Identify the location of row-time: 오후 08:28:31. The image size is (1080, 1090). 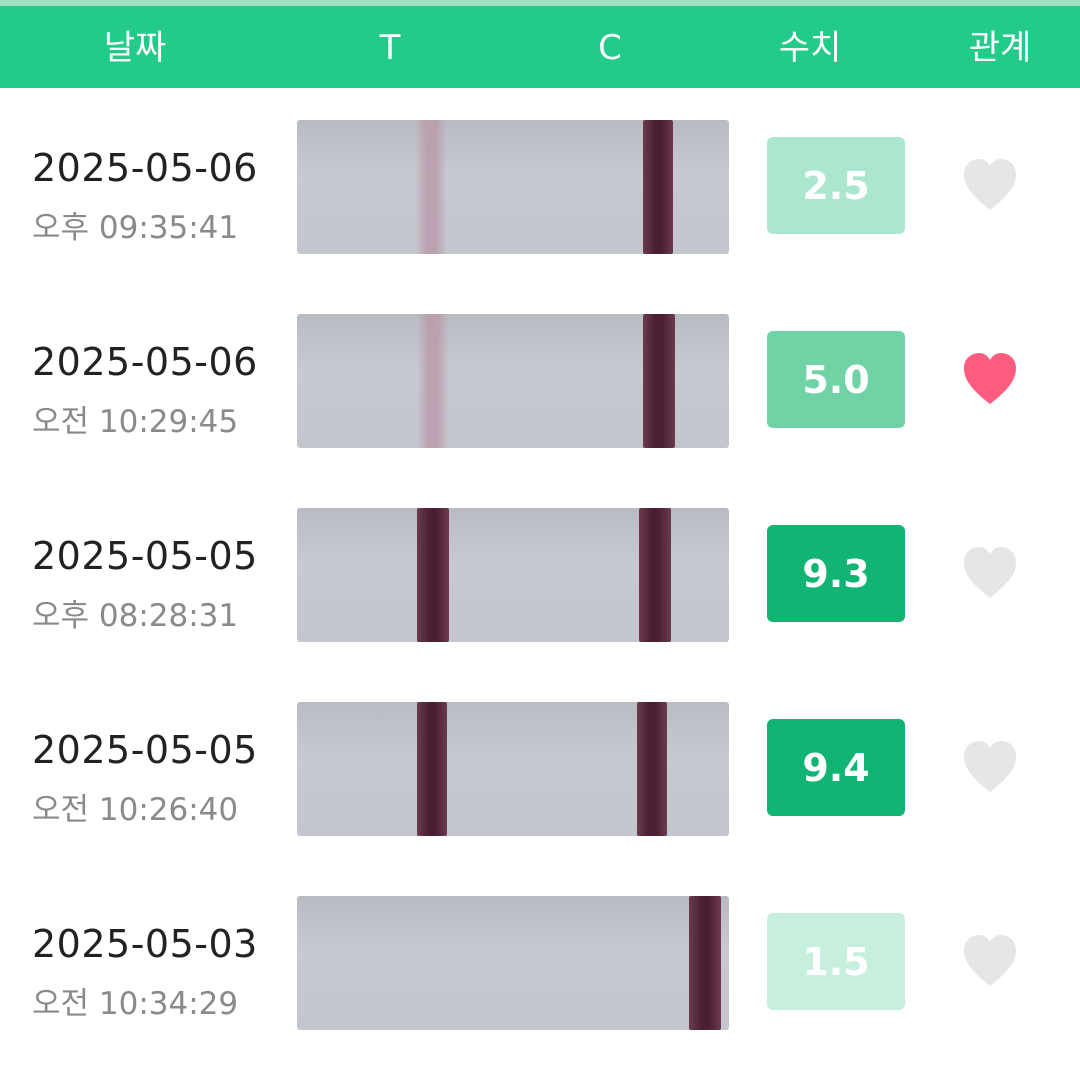
(135, 616).